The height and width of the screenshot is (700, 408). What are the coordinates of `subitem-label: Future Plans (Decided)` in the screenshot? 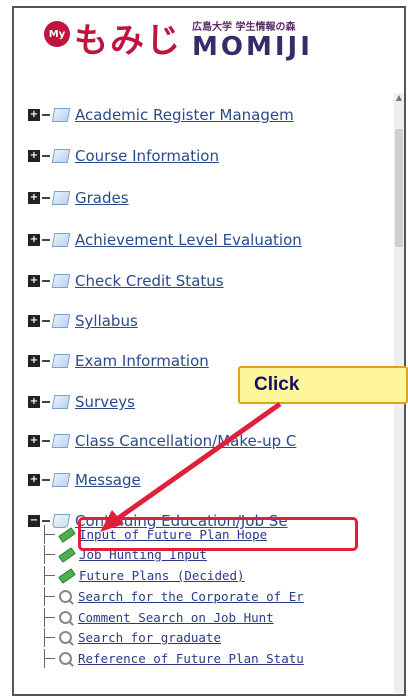 It's located at (162, 575).